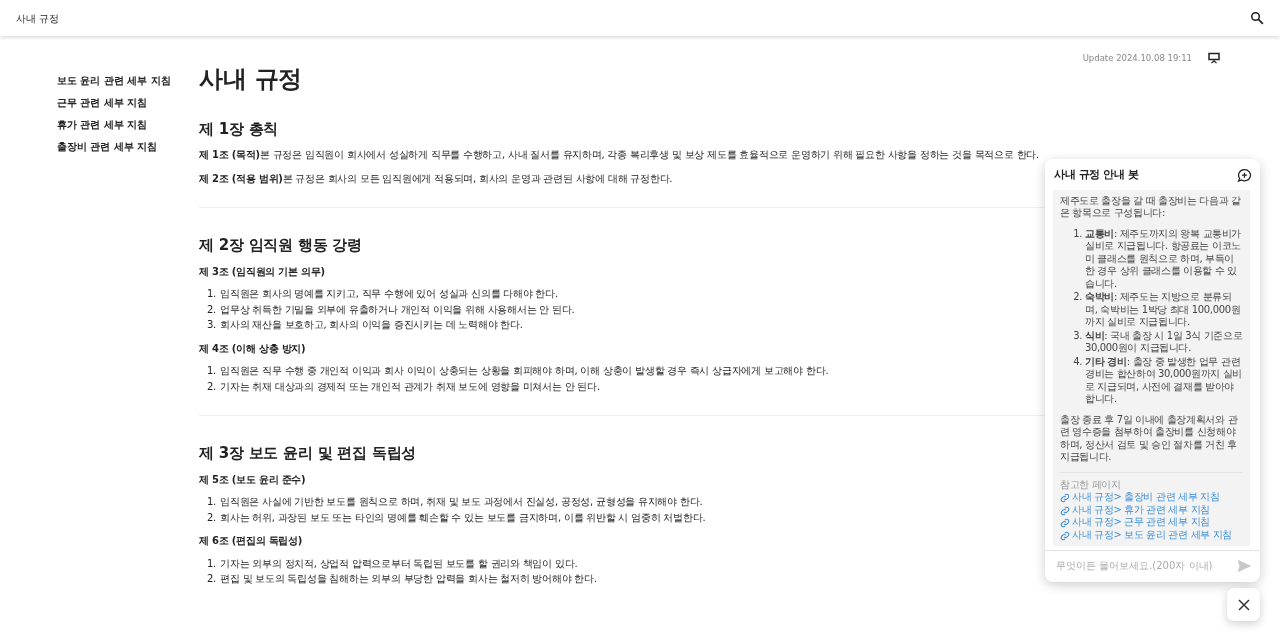 The image size is (1280, 637). I want to click on chat-message-text: 제주도로 출장을 갈 때 출장비는 다음과 같은 항목으로 구성됩니다:, so click(1151, 207).